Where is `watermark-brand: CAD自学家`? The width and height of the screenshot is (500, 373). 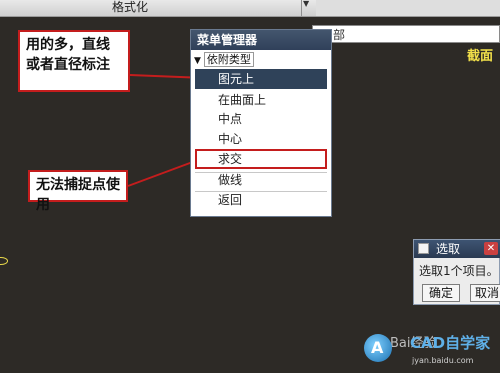
watermark-brand: CAD自学家 is located at coordinates (450, 343).